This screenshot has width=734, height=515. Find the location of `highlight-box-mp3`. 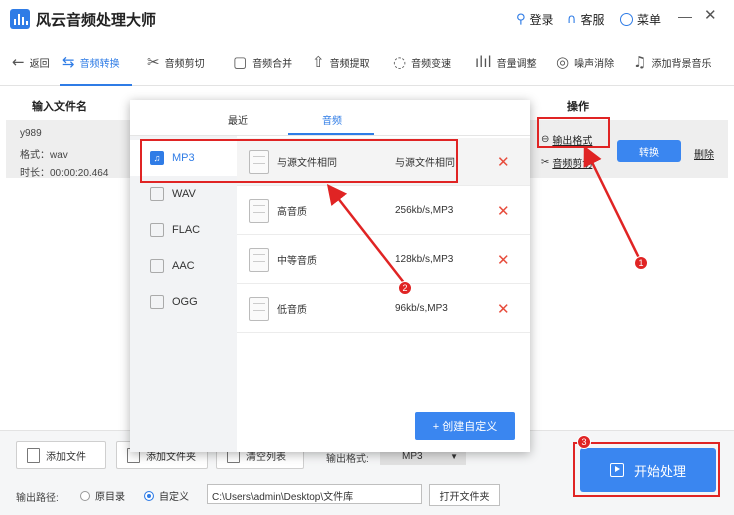

highlight-box-mp3 is located at coordinates (299, 161).